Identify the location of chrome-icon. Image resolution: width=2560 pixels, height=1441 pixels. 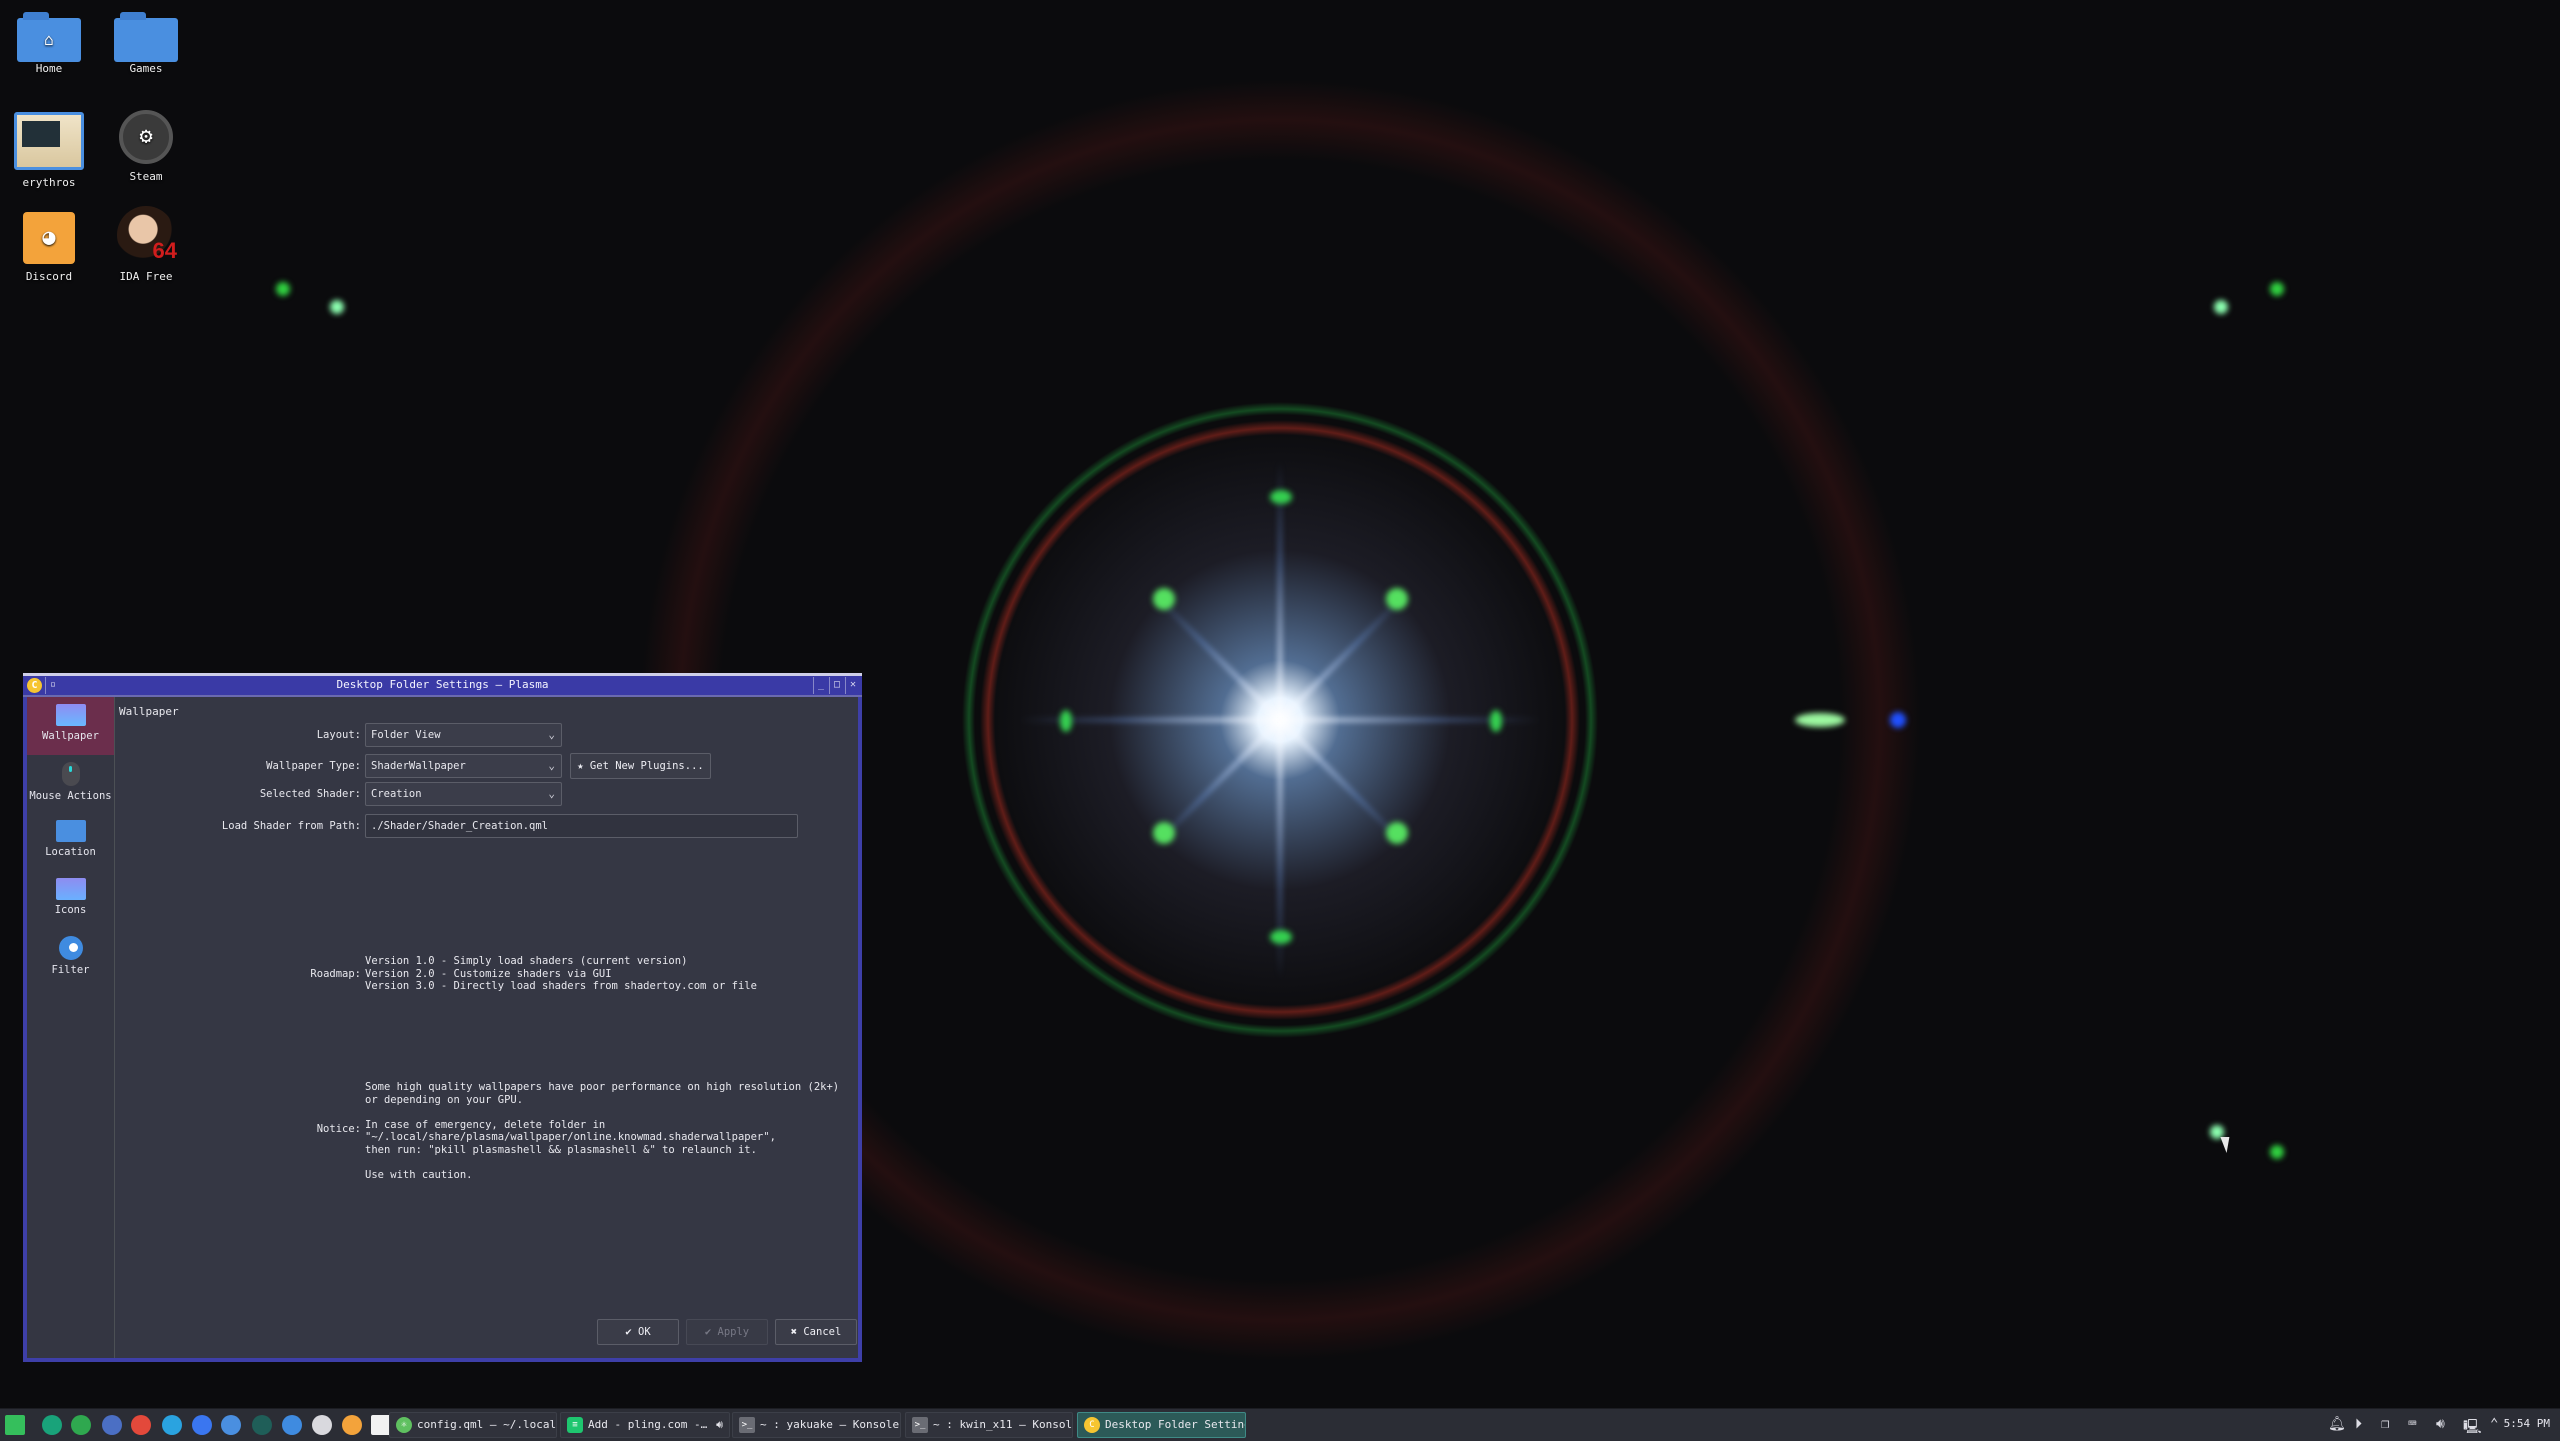
(141, 1425).